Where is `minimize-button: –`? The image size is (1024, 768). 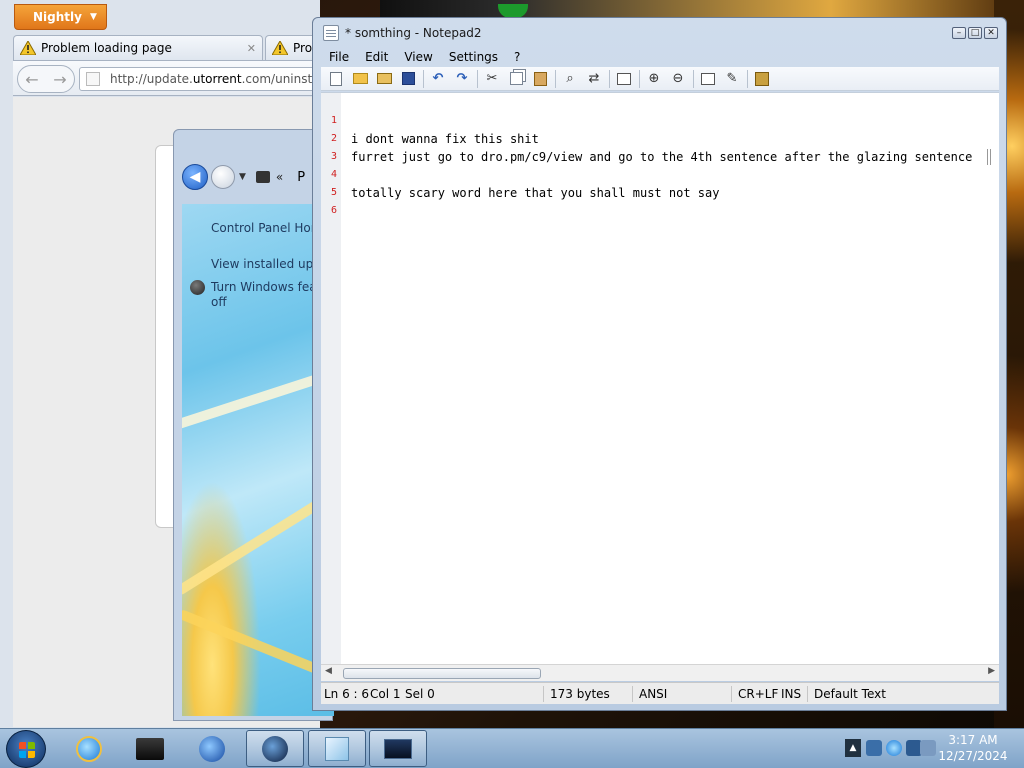 minimize-button: – is located at coordinates (959, 33).